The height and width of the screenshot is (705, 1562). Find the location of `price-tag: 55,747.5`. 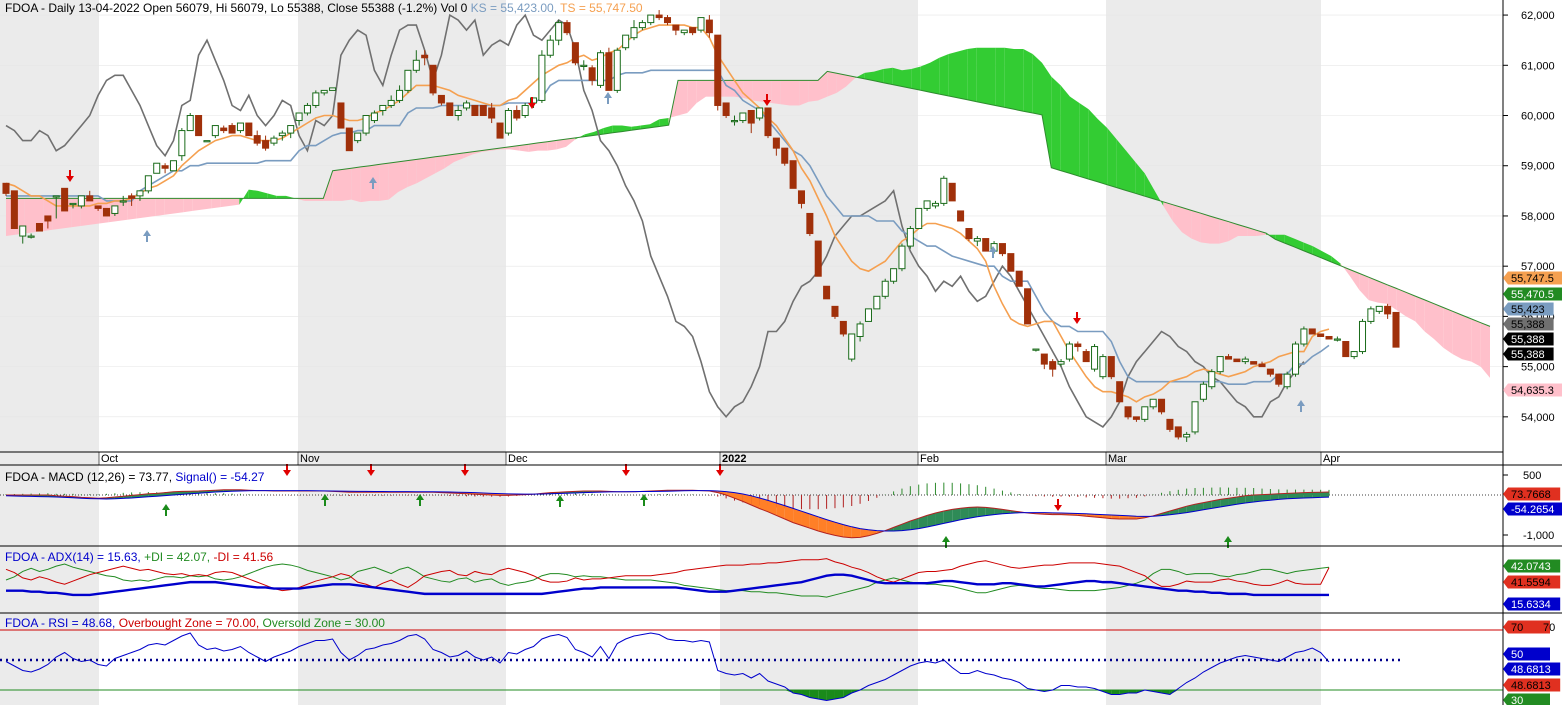

price-tag: 55,747.5 is located at coordinates (1532, 278).